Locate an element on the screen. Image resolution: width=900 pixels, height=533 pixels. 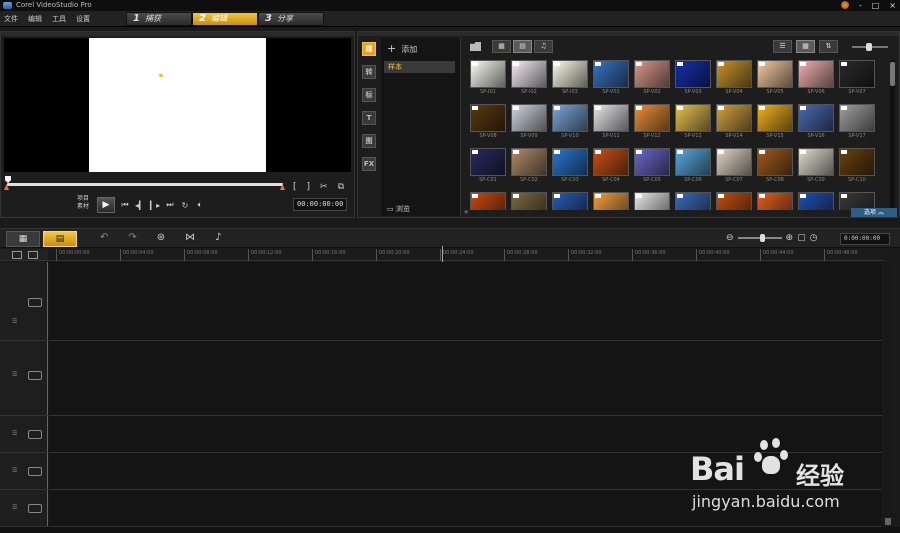
library-thumbnail: SP-V15 is located at coordinates (775, 124).